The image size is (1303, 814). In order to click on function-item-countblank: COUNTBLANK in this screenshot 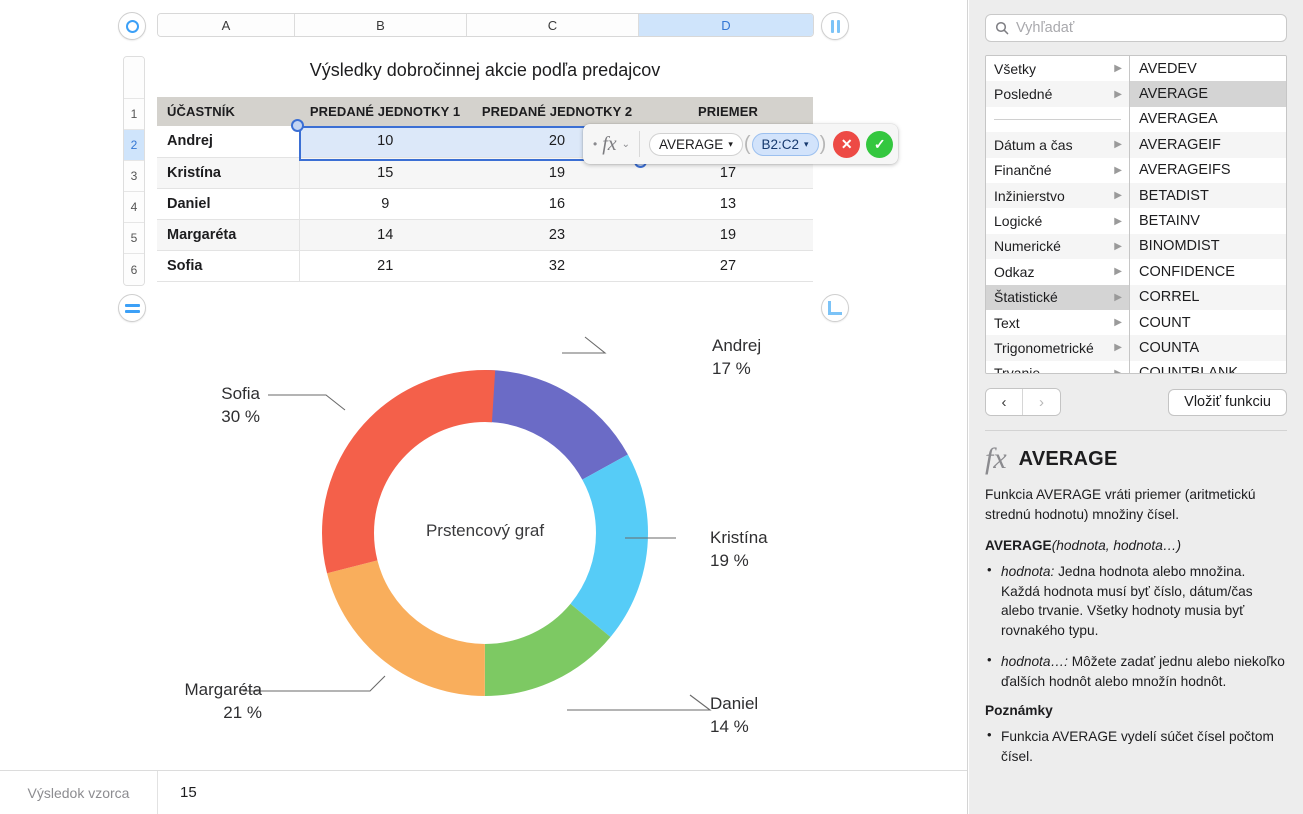, I will do `click(1208, 366)`.